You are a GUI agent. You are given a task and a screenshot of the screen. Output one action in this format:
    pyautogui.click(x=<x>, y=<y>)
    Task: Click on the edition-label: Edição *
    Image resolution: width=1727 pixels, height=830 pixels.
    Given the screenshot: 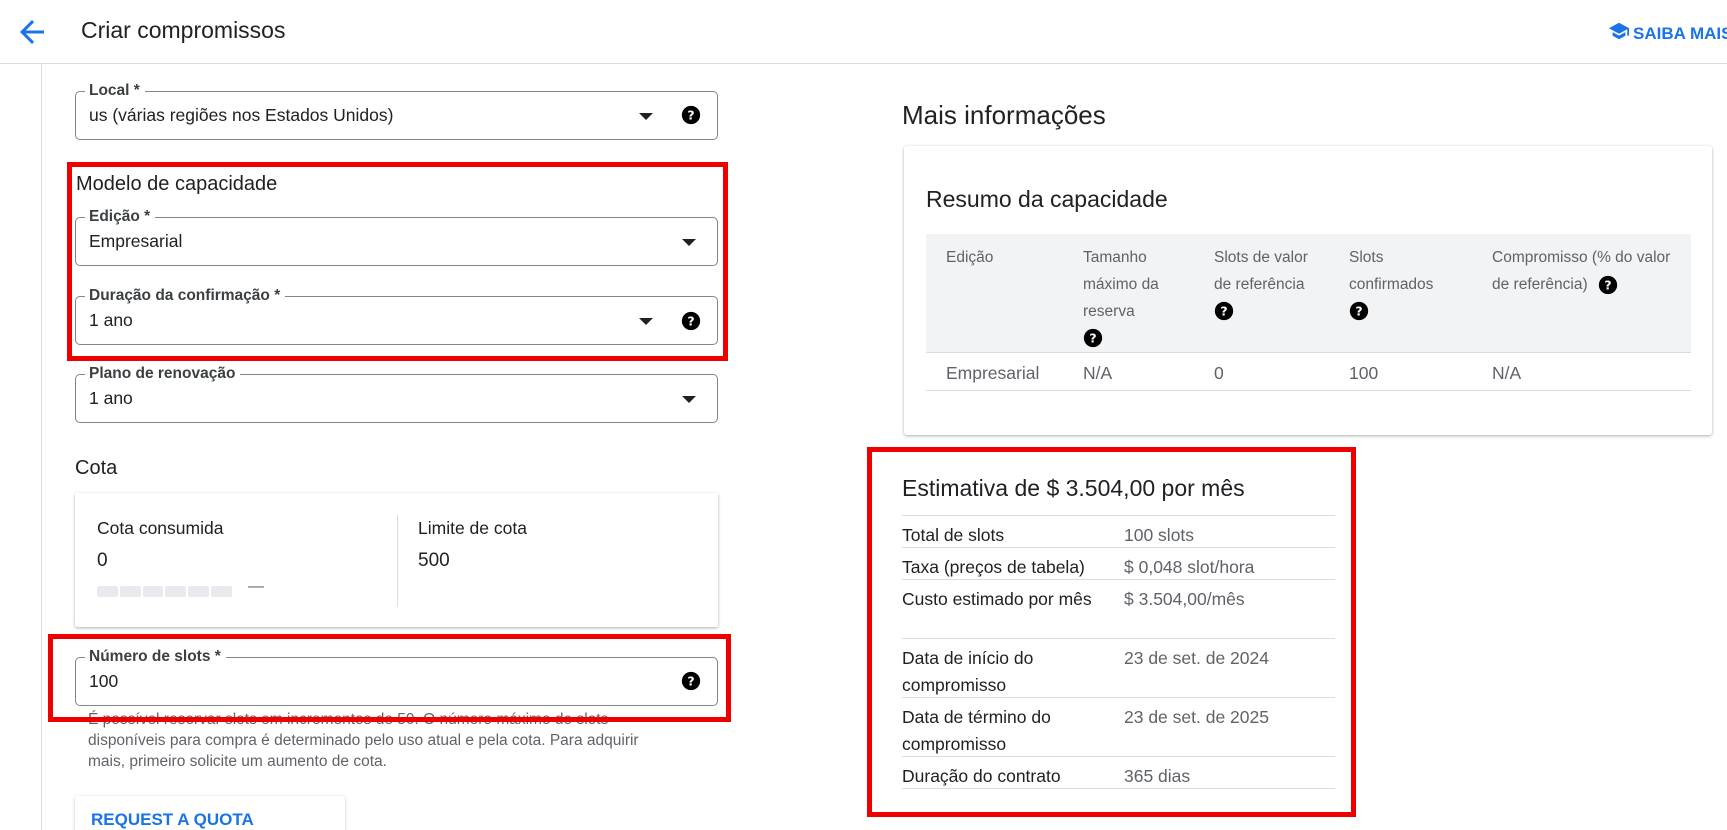 What is the action you would take?
    pyautogui.click(x=120, y=217)
    